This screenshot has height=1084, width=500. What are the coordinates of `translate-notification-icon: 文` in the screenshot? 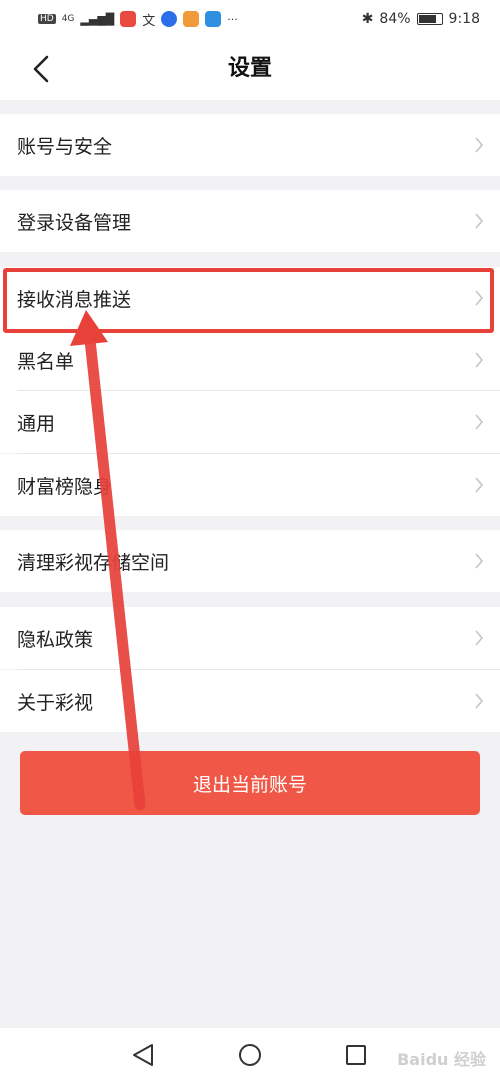 It's located at (149, 21).